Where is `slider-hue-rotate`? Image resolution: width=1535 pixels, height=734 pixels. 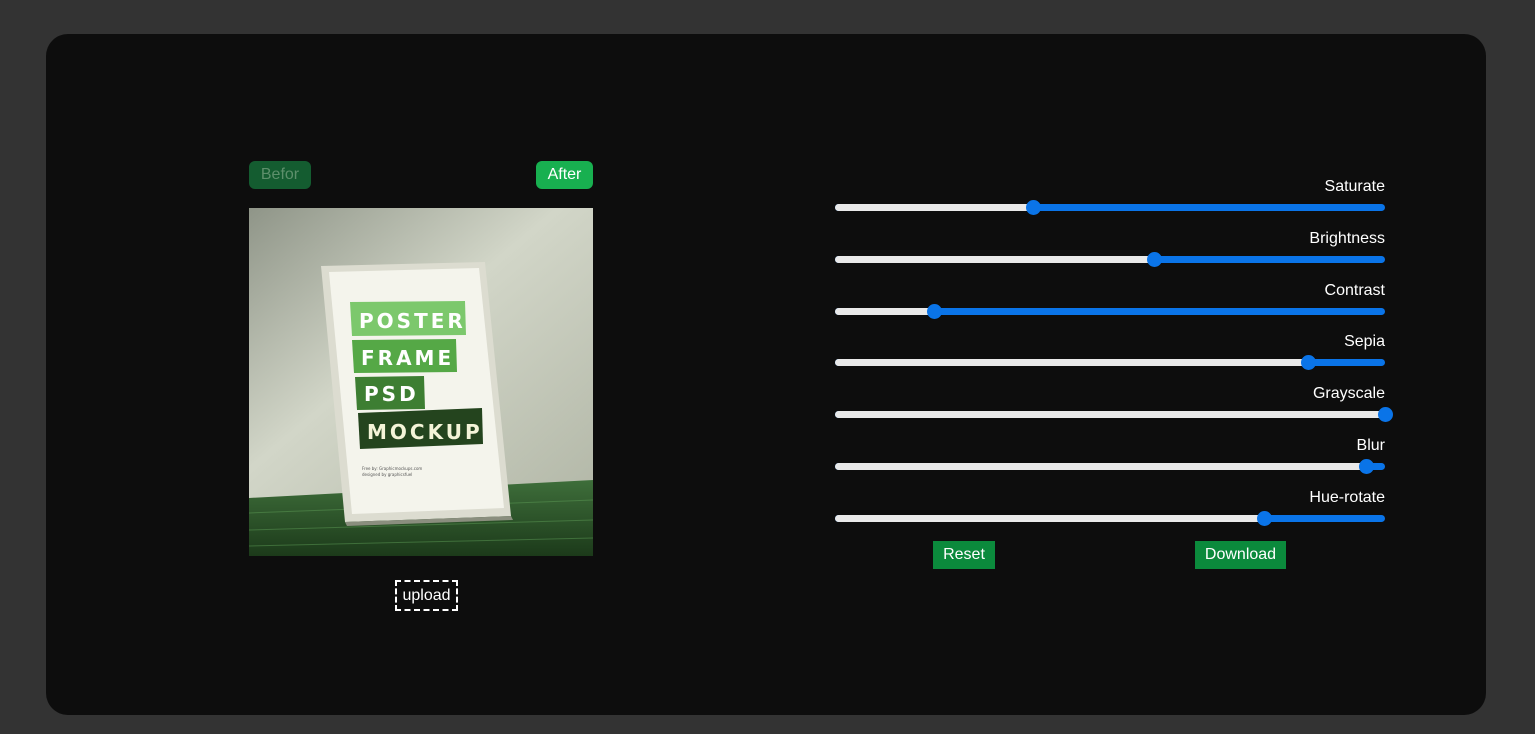 slider-hue-rotate is located at coordinates (1110, 518).